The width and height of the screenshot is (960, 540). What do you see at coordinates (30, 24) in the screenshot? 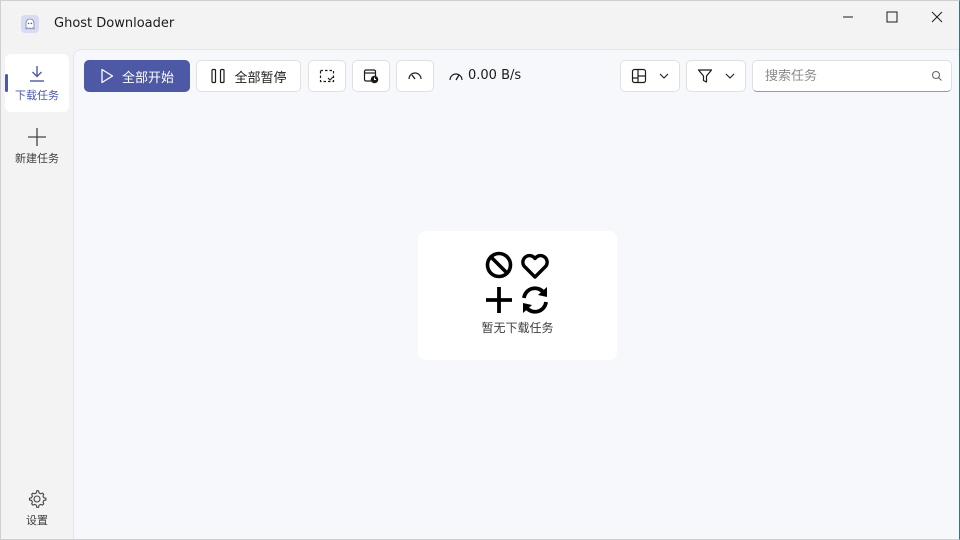
I see `ghost-logo-icon` at bounding box center [30, 24].